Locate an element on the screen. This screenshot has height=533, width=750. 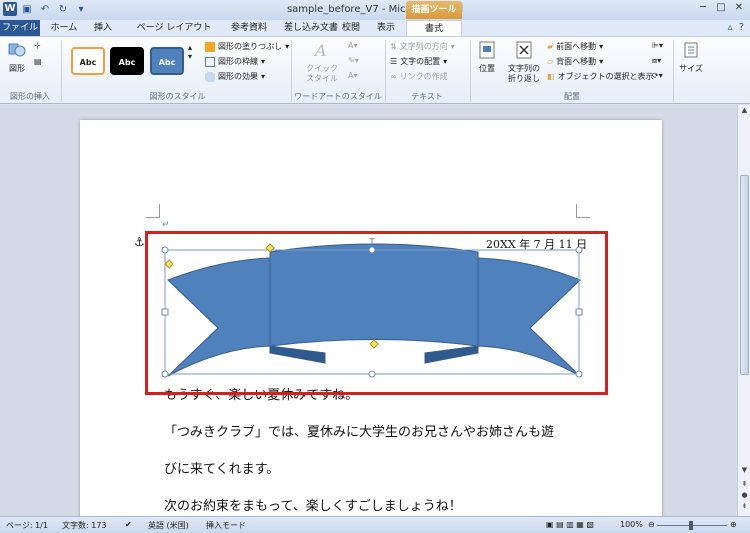
scroll-down-icon: ▼ is located at coordinates (744, 470).